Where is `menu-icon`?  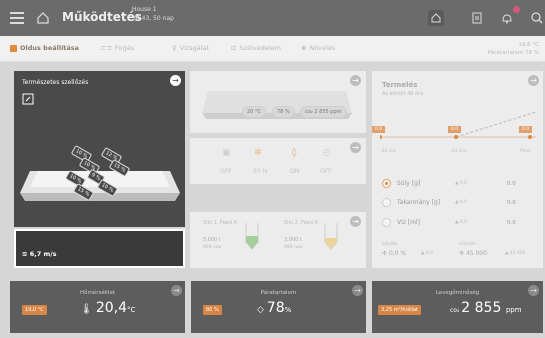 menu-icon is located at coordinates (17, 18).